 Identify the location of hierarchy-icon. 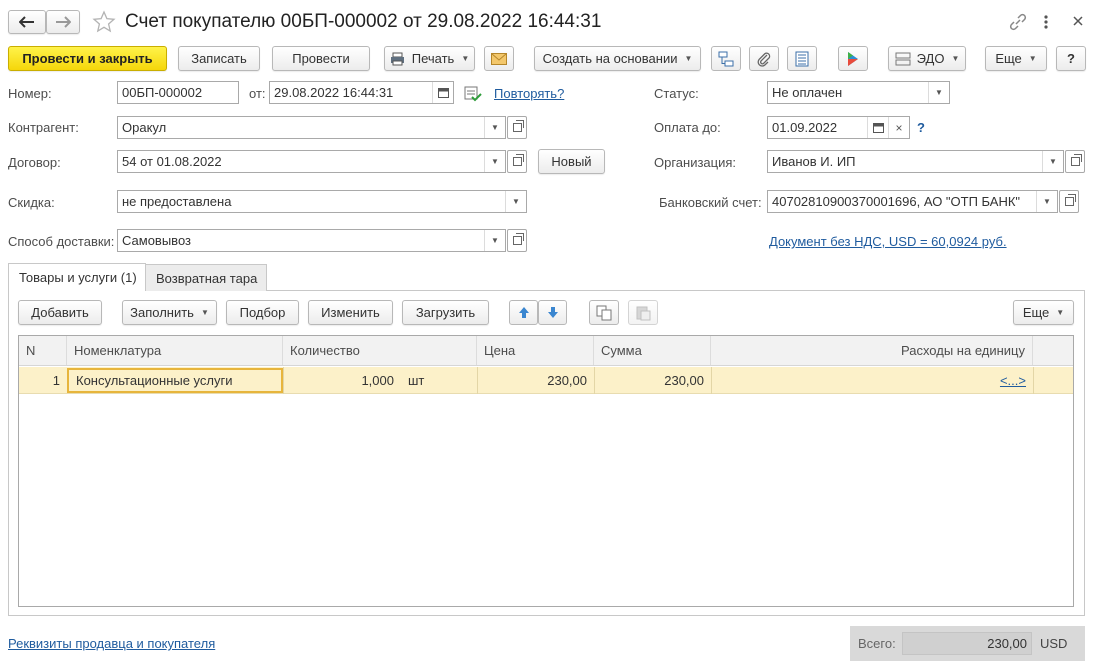
(726, 58).